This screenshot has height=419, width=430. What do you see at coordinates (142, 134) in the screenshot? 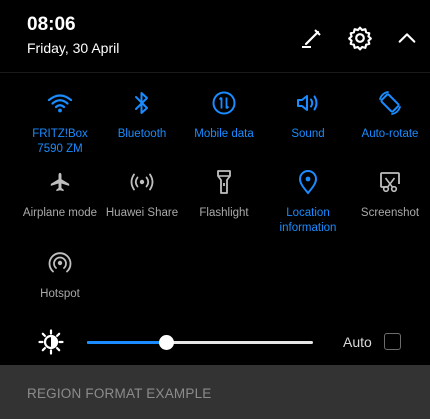
I see `tile-label: Bluetooth` at bounding box center [142, 134].